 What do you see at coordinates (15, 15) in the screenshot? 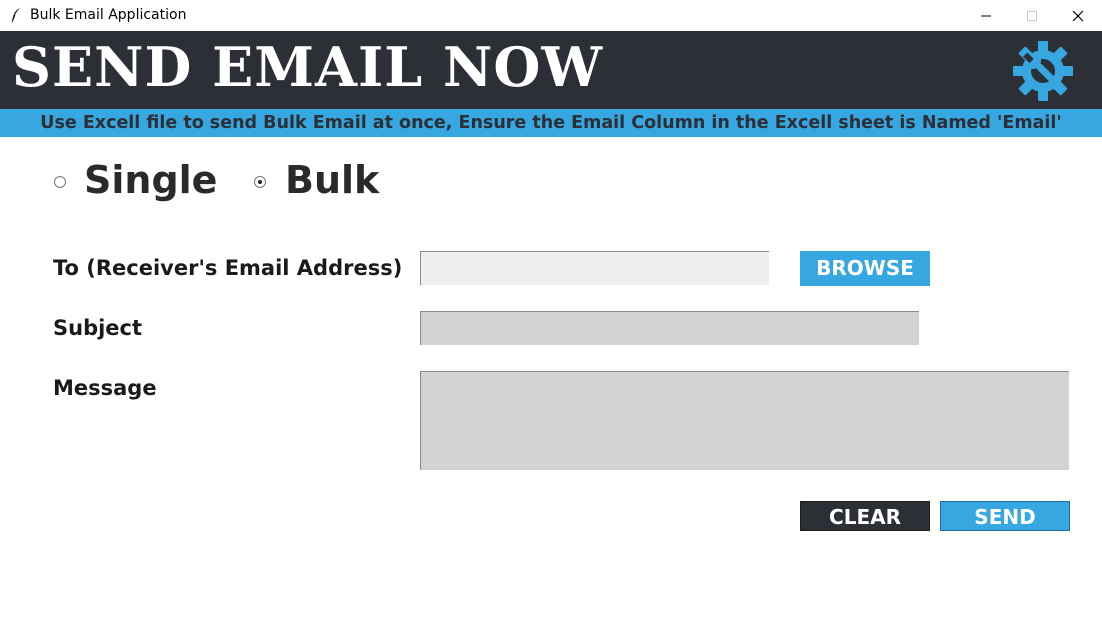
I see `feather-icon` at bounding box center [15, 15].